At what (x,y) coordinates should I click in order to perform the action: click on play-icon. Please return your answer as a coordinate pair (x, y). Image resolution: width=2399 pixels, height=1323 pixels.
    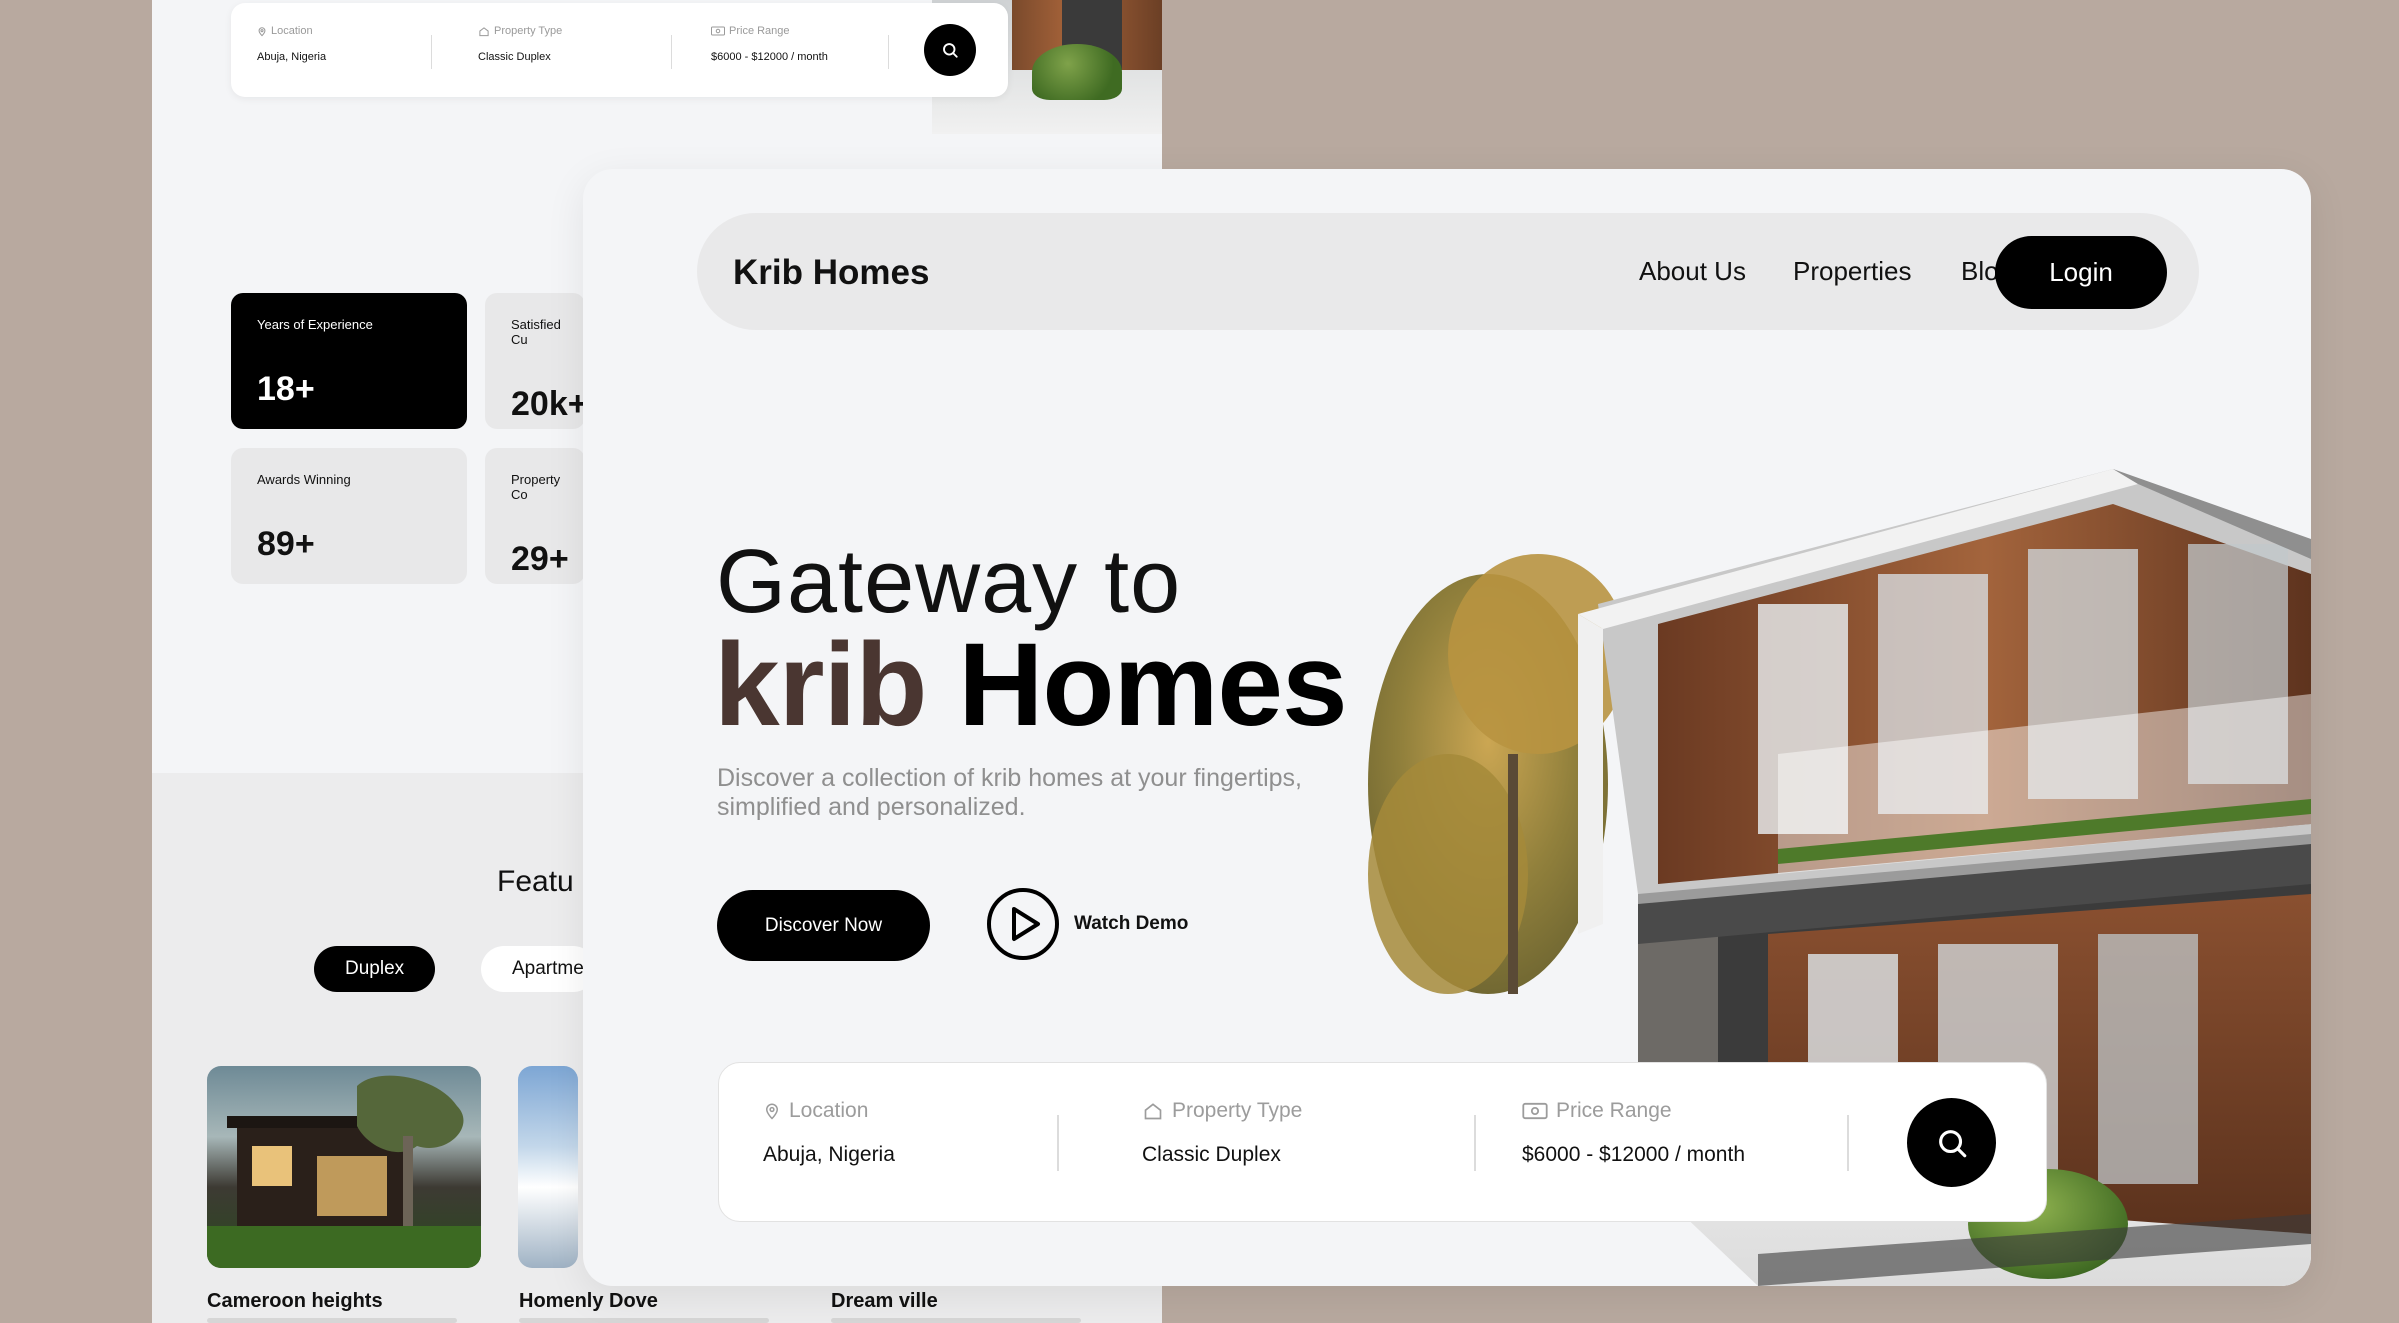
    Looking at the image, I should click on (1023, 924).